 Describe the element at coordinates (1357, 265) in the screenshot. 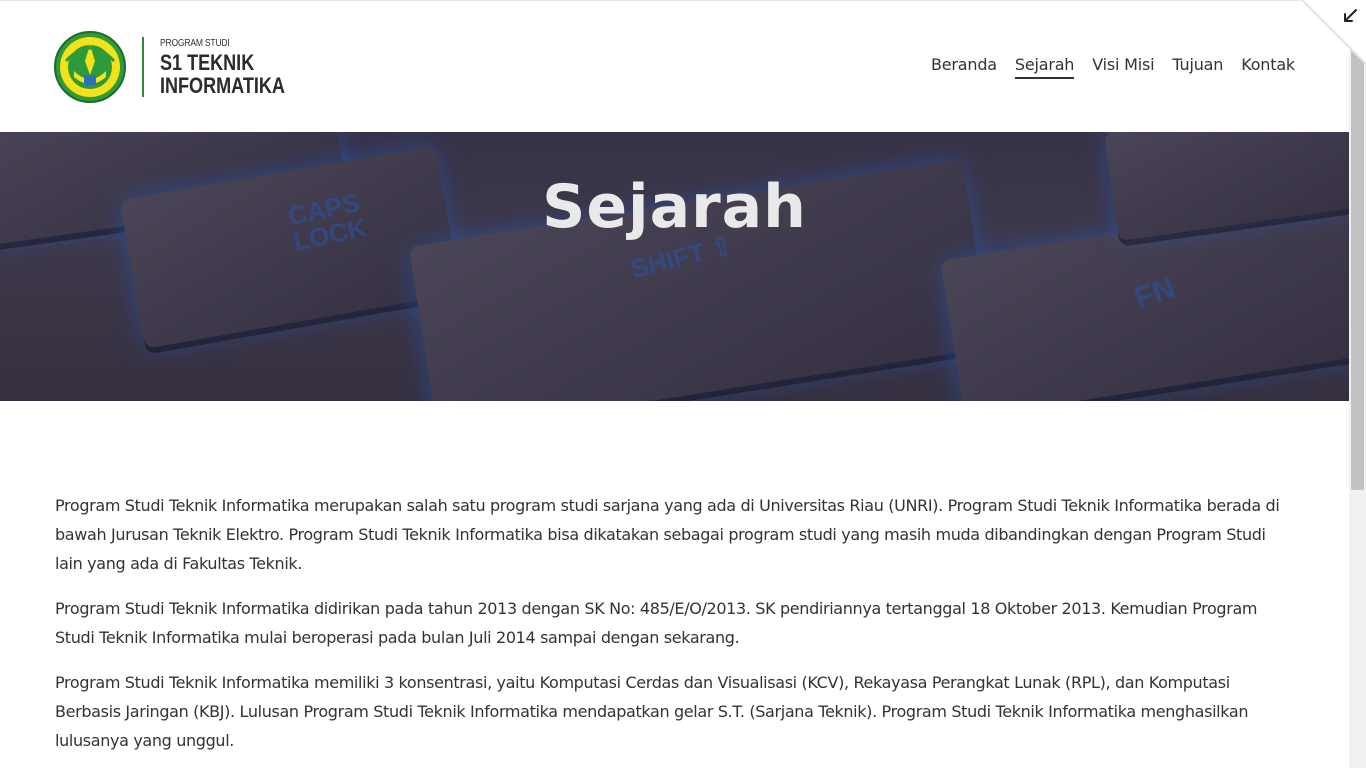

I see `scrollbar-thumb` at that location.